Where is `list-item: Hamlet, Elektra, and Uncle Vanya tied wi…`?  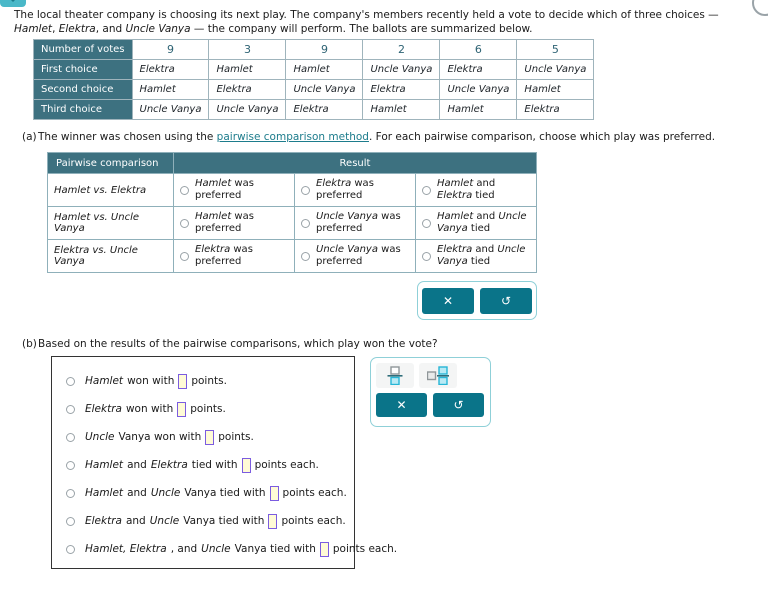
list-item: Hamlet, Elektra, and Uncle Vanya tied wi… is located at coordinates (224, 549).